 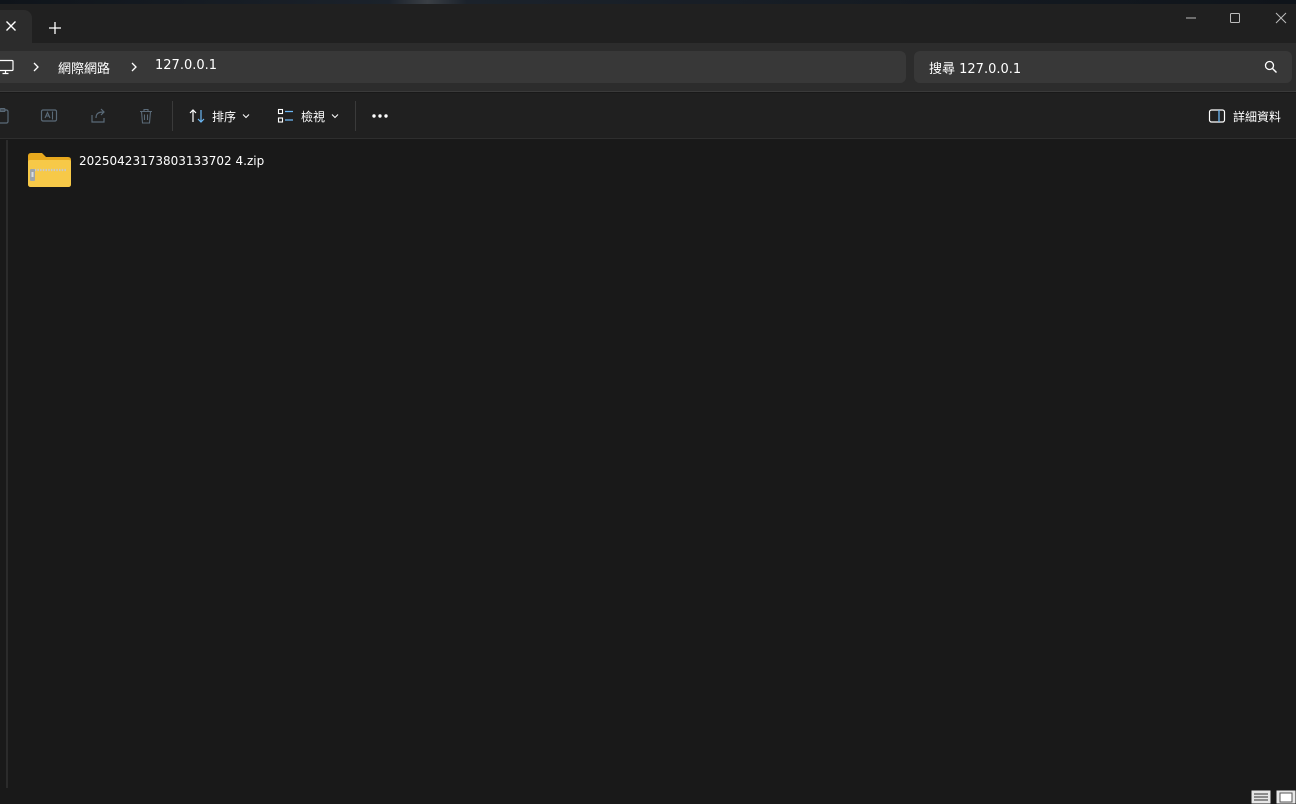 I want to click on minimize-button, so click(x=1191, y=18).